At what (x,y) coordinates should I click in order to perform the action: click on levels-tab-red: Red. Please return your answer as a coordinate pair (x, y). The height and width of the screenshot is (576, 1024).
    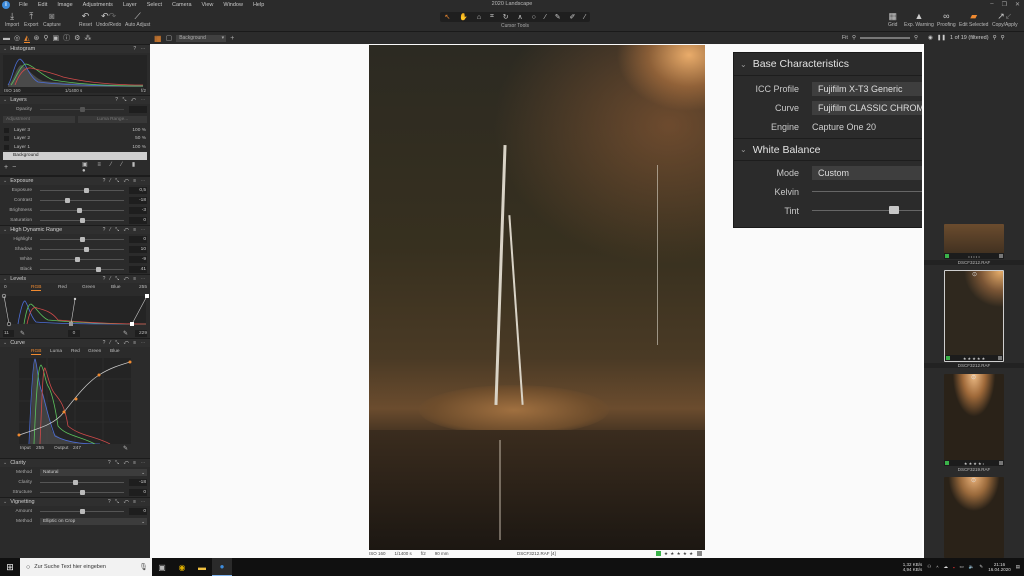
    Looking at the image, I should click on (62, 287).